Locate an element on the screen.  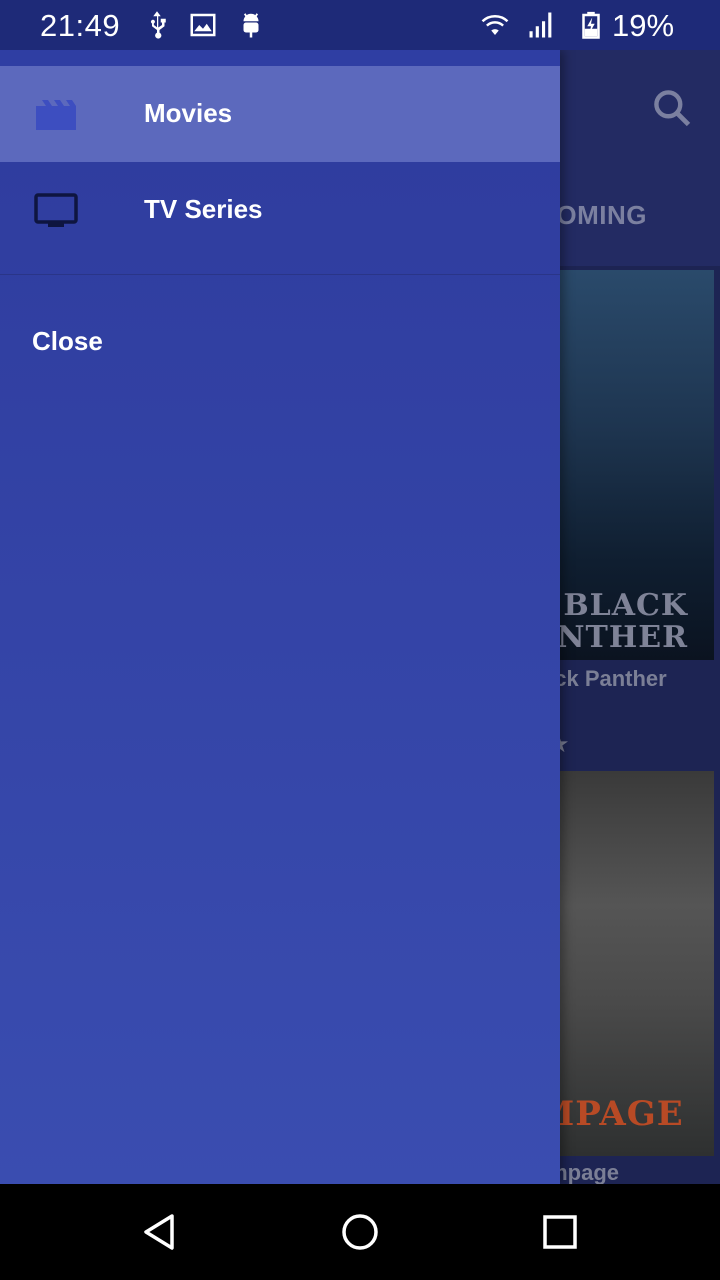
battery-percent: 19% is located at coordinates (643, 25).